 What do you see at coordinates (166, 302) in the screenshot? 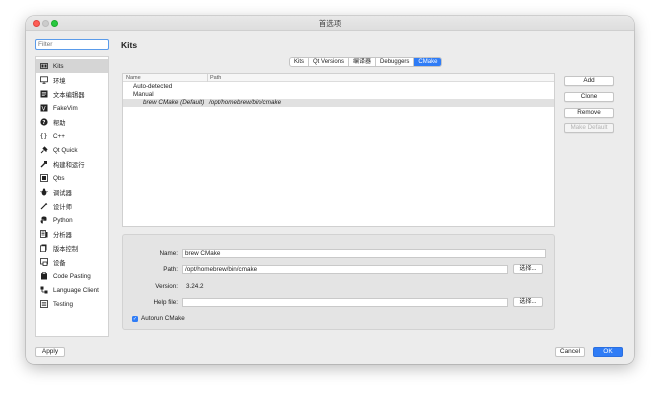
I see `help-file-label: Help file:` at bounding box center [166, 302].